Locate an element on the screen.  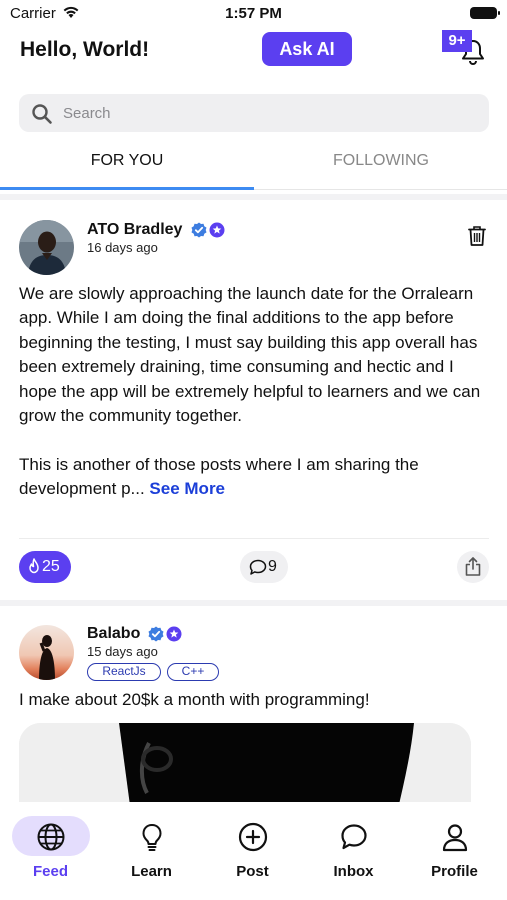
search-input is located at coordinates (263, 113).